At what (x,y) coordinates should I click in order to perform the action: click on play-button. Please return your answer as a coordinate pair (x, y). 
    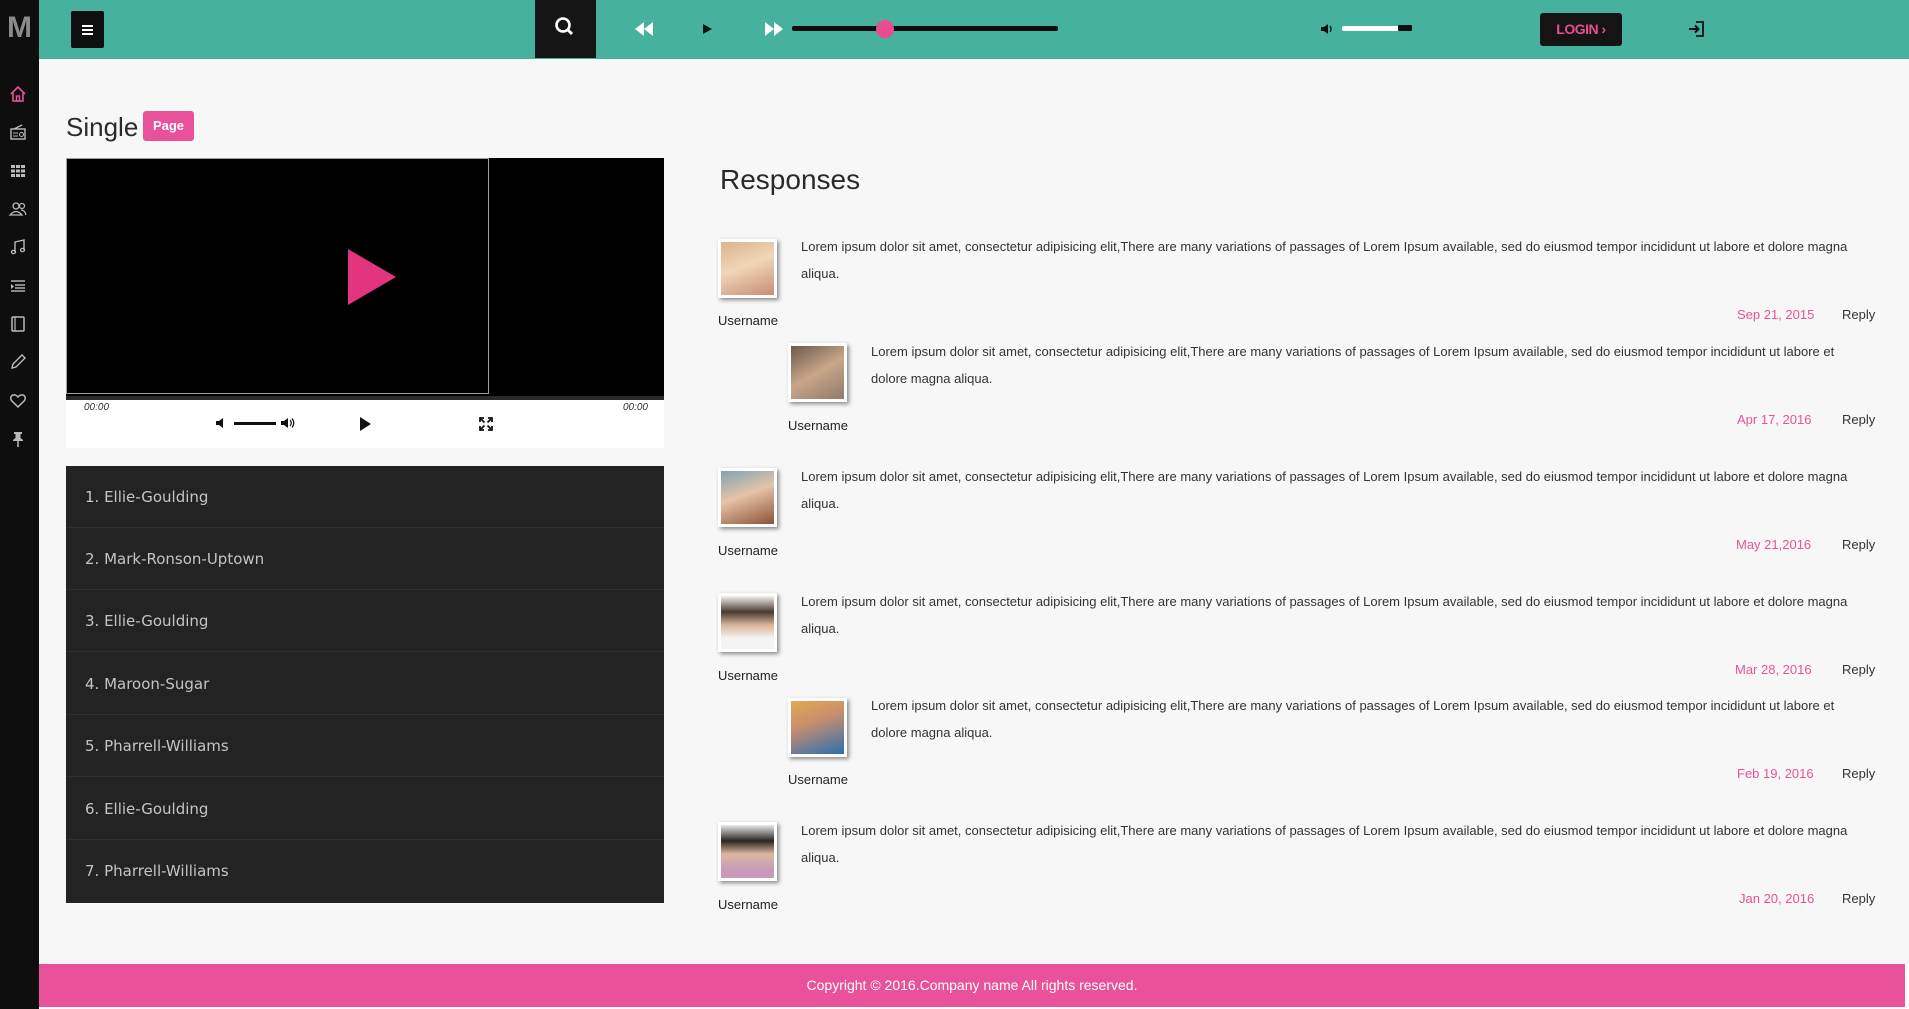
    Looking at the image, I should click on (707, 29).